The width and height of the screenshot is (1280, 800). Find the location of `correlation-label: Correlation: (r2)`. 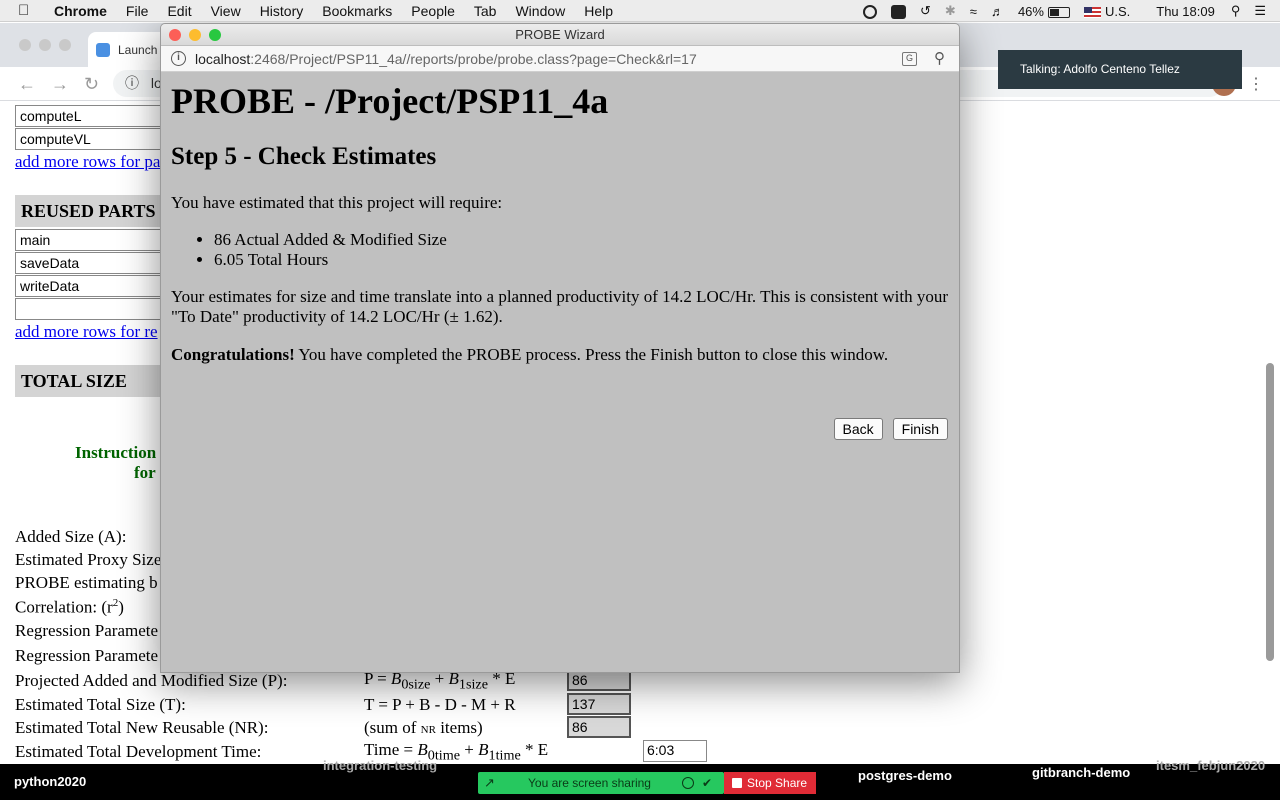

correlation-label: Correlation: (r2) is located at coordinates (69, 607).